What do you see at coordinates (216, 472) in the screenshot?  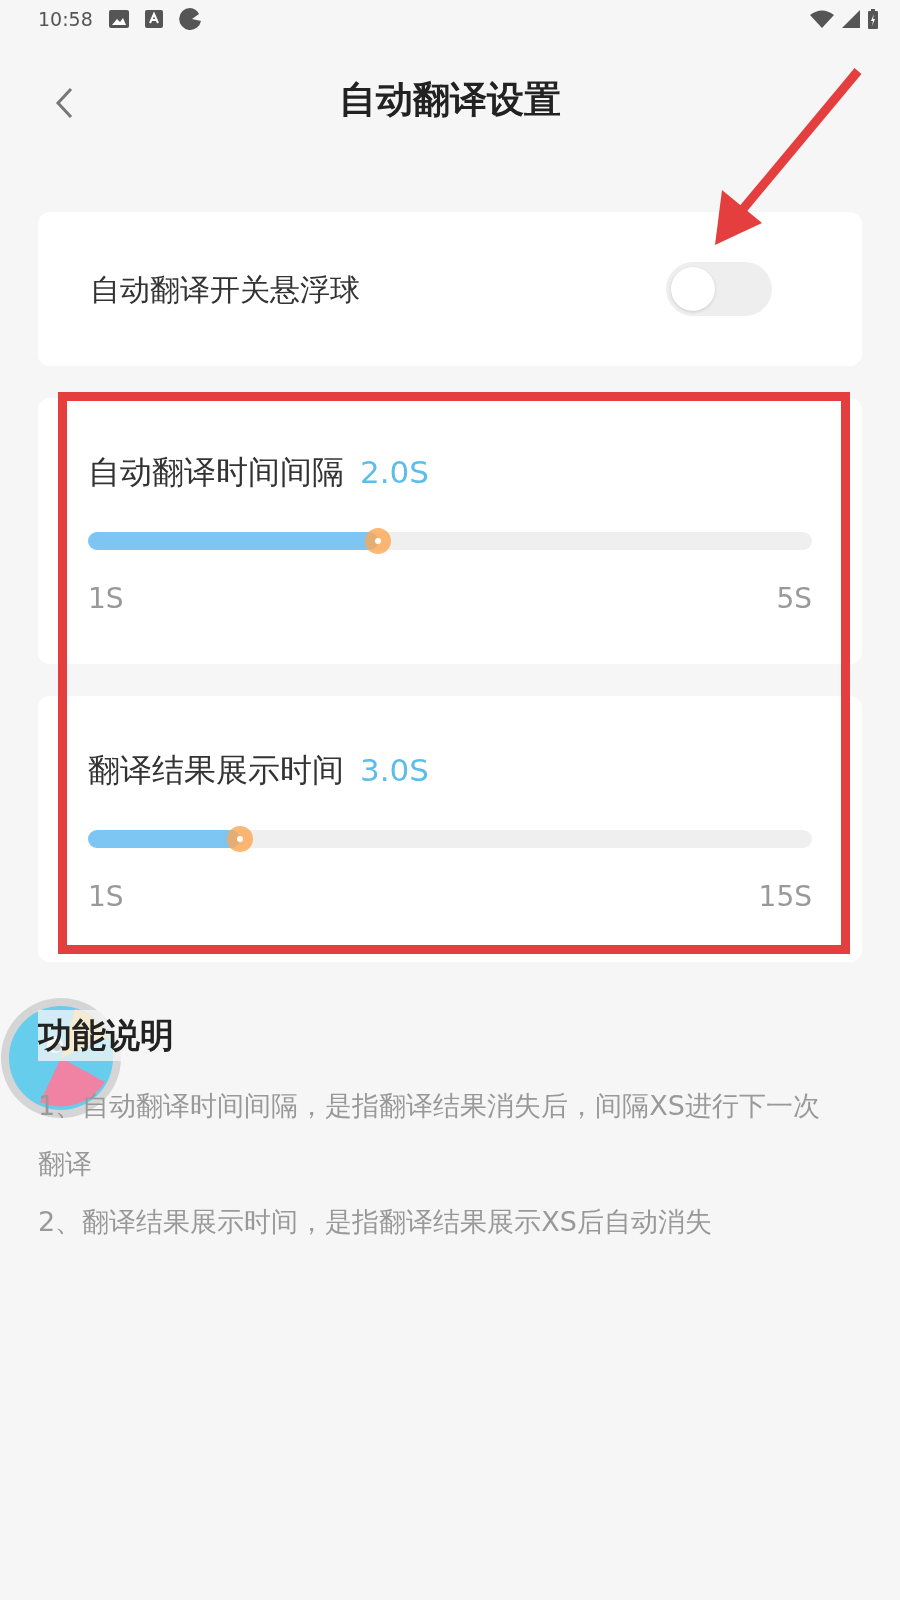 I see `setting-label: 自动翻译时间间隔` at bounding box center [216, 472].